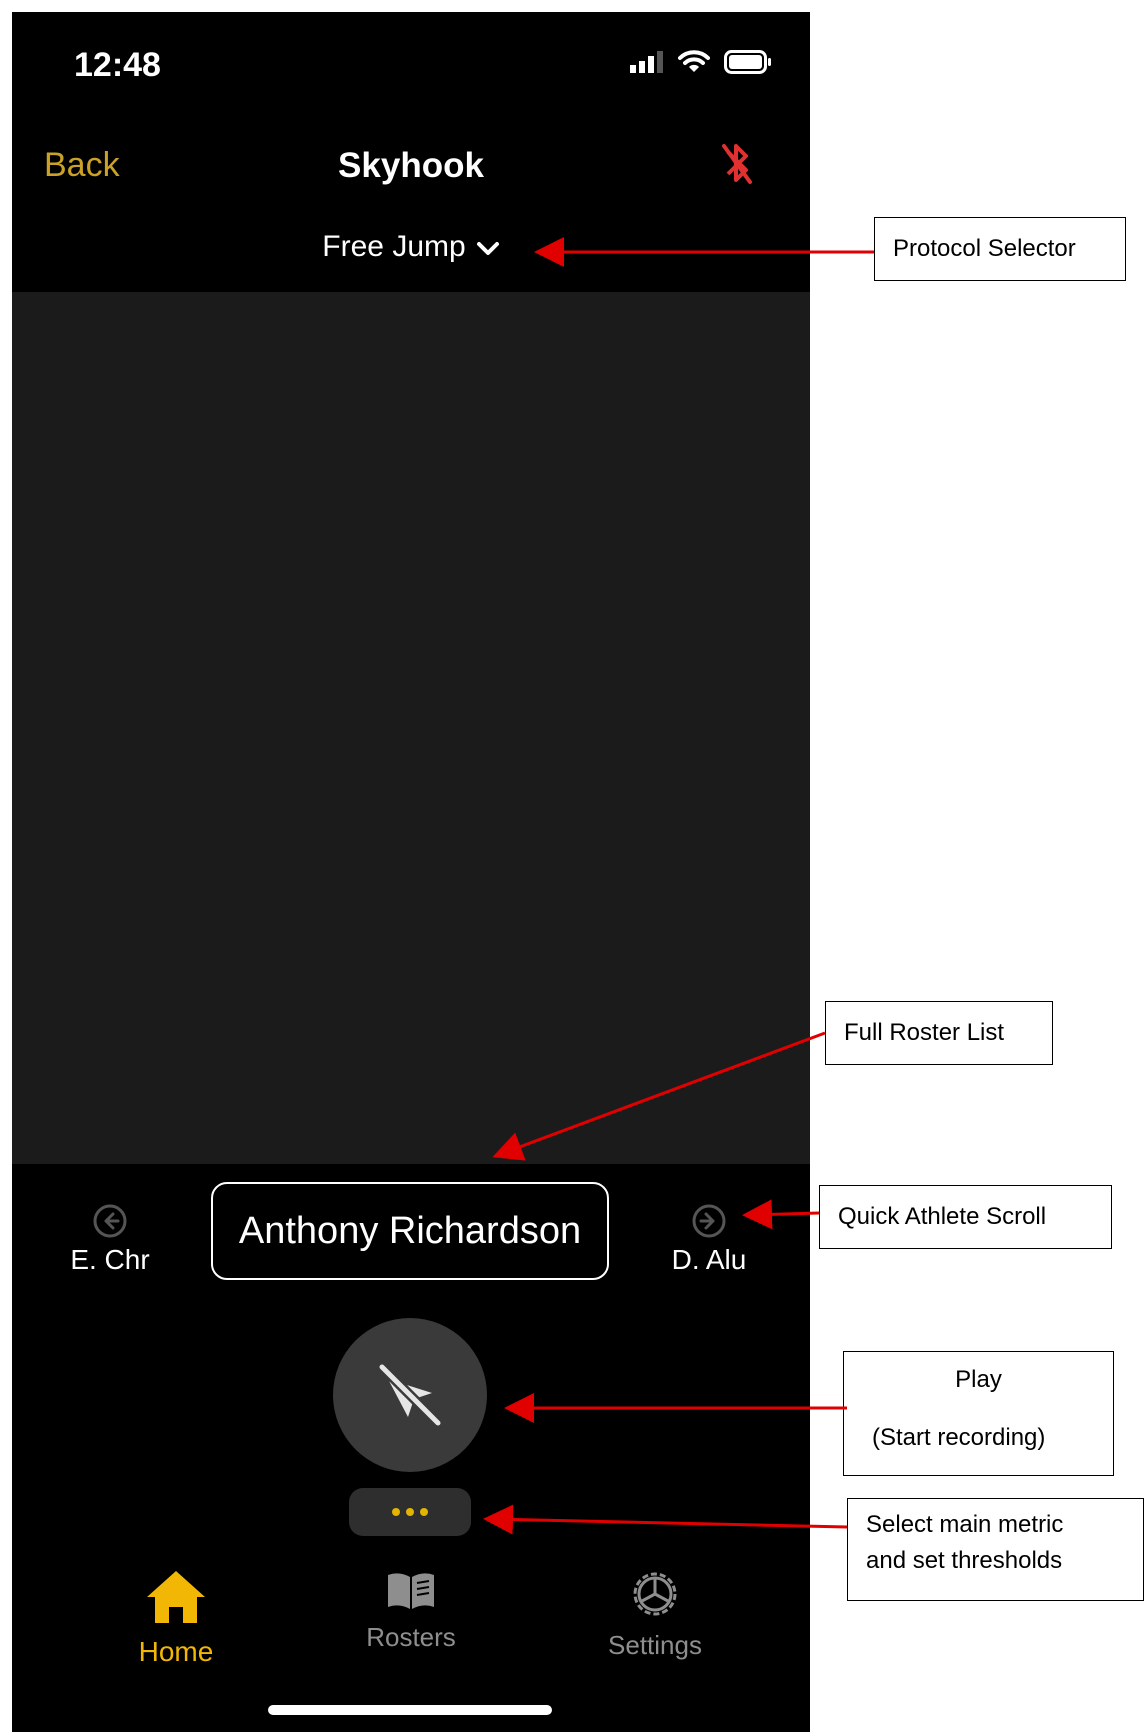 The width and height of the screenshot is (1144, 1732). I want to click on next-athlete-label: D. Alu, so click(709, 1259).